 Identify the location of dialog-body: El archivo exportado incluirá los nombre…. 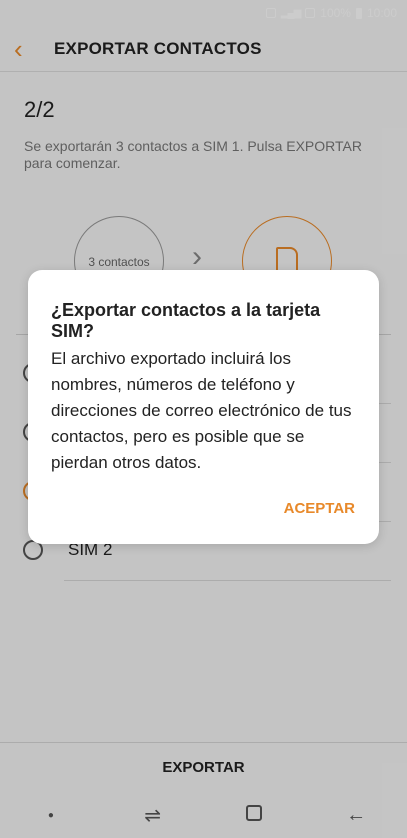
(201, 410).